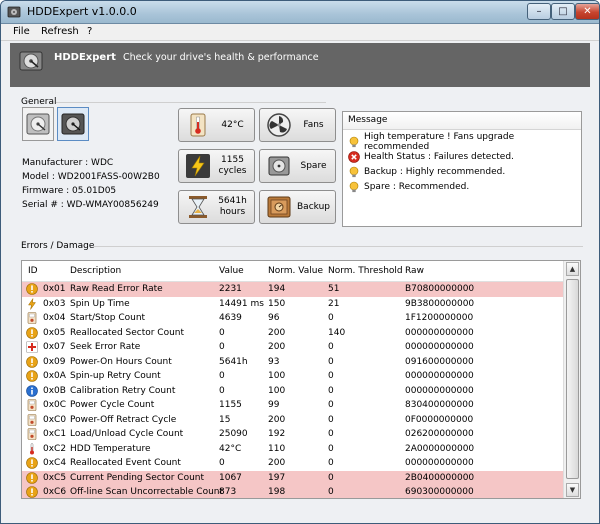 The height and width of the screenshot is (524, 600). Describe the element at coordinates (365, 271) in the screenshot. I see `column-header-norm-threshold: Norm. Threshold` at that location.